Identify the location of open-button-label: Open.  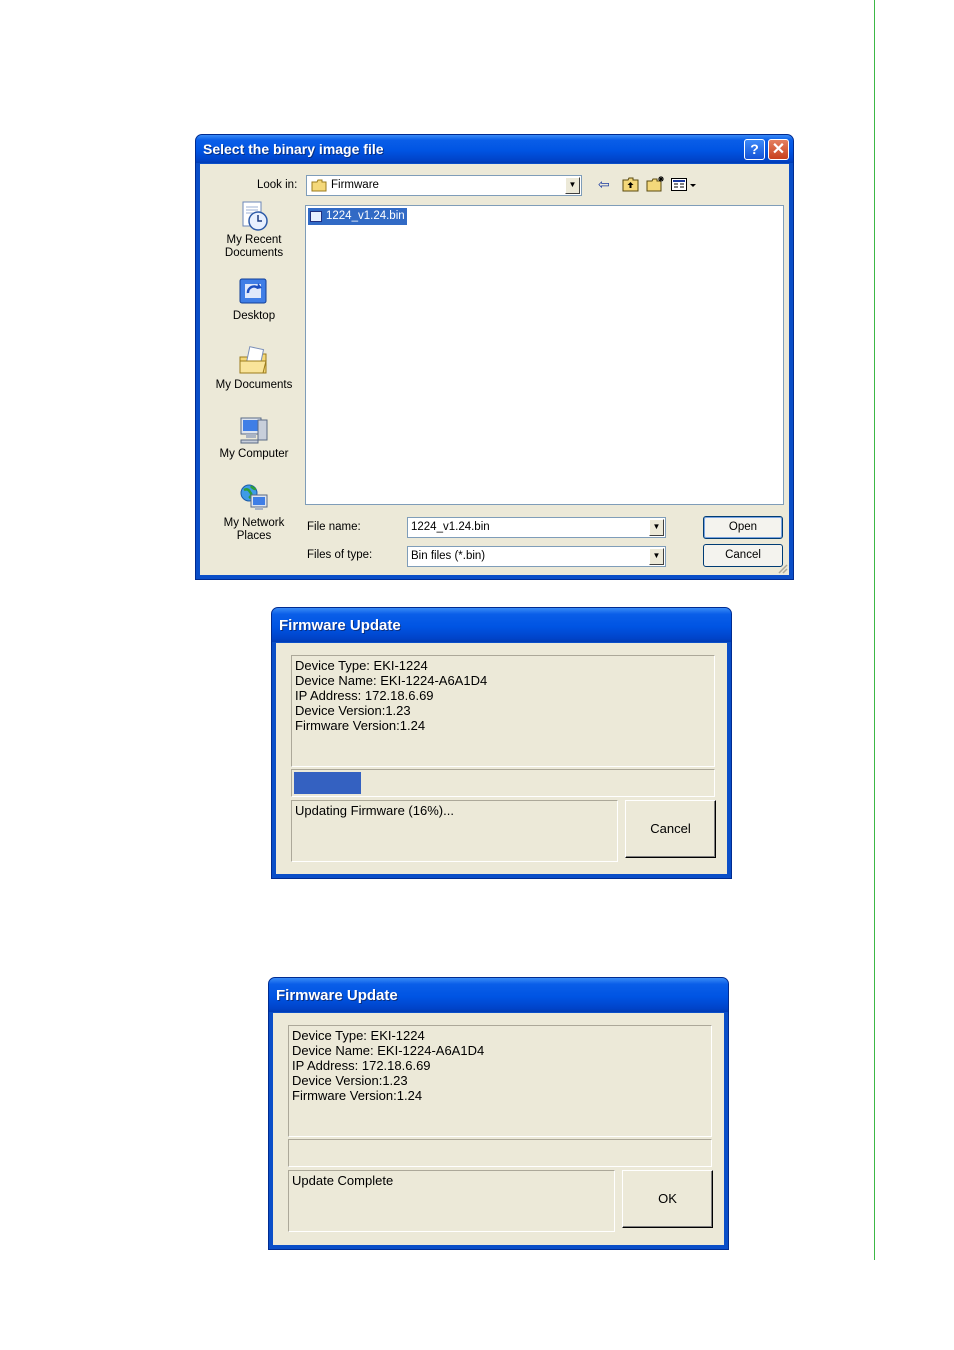
(743, 527).